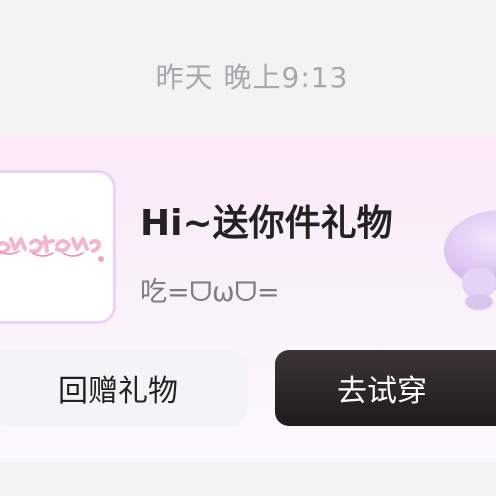 This screenshot has width=496, height=496. I want to click on gift-card-title: Hi~送你件礼物, so click(266, 223).